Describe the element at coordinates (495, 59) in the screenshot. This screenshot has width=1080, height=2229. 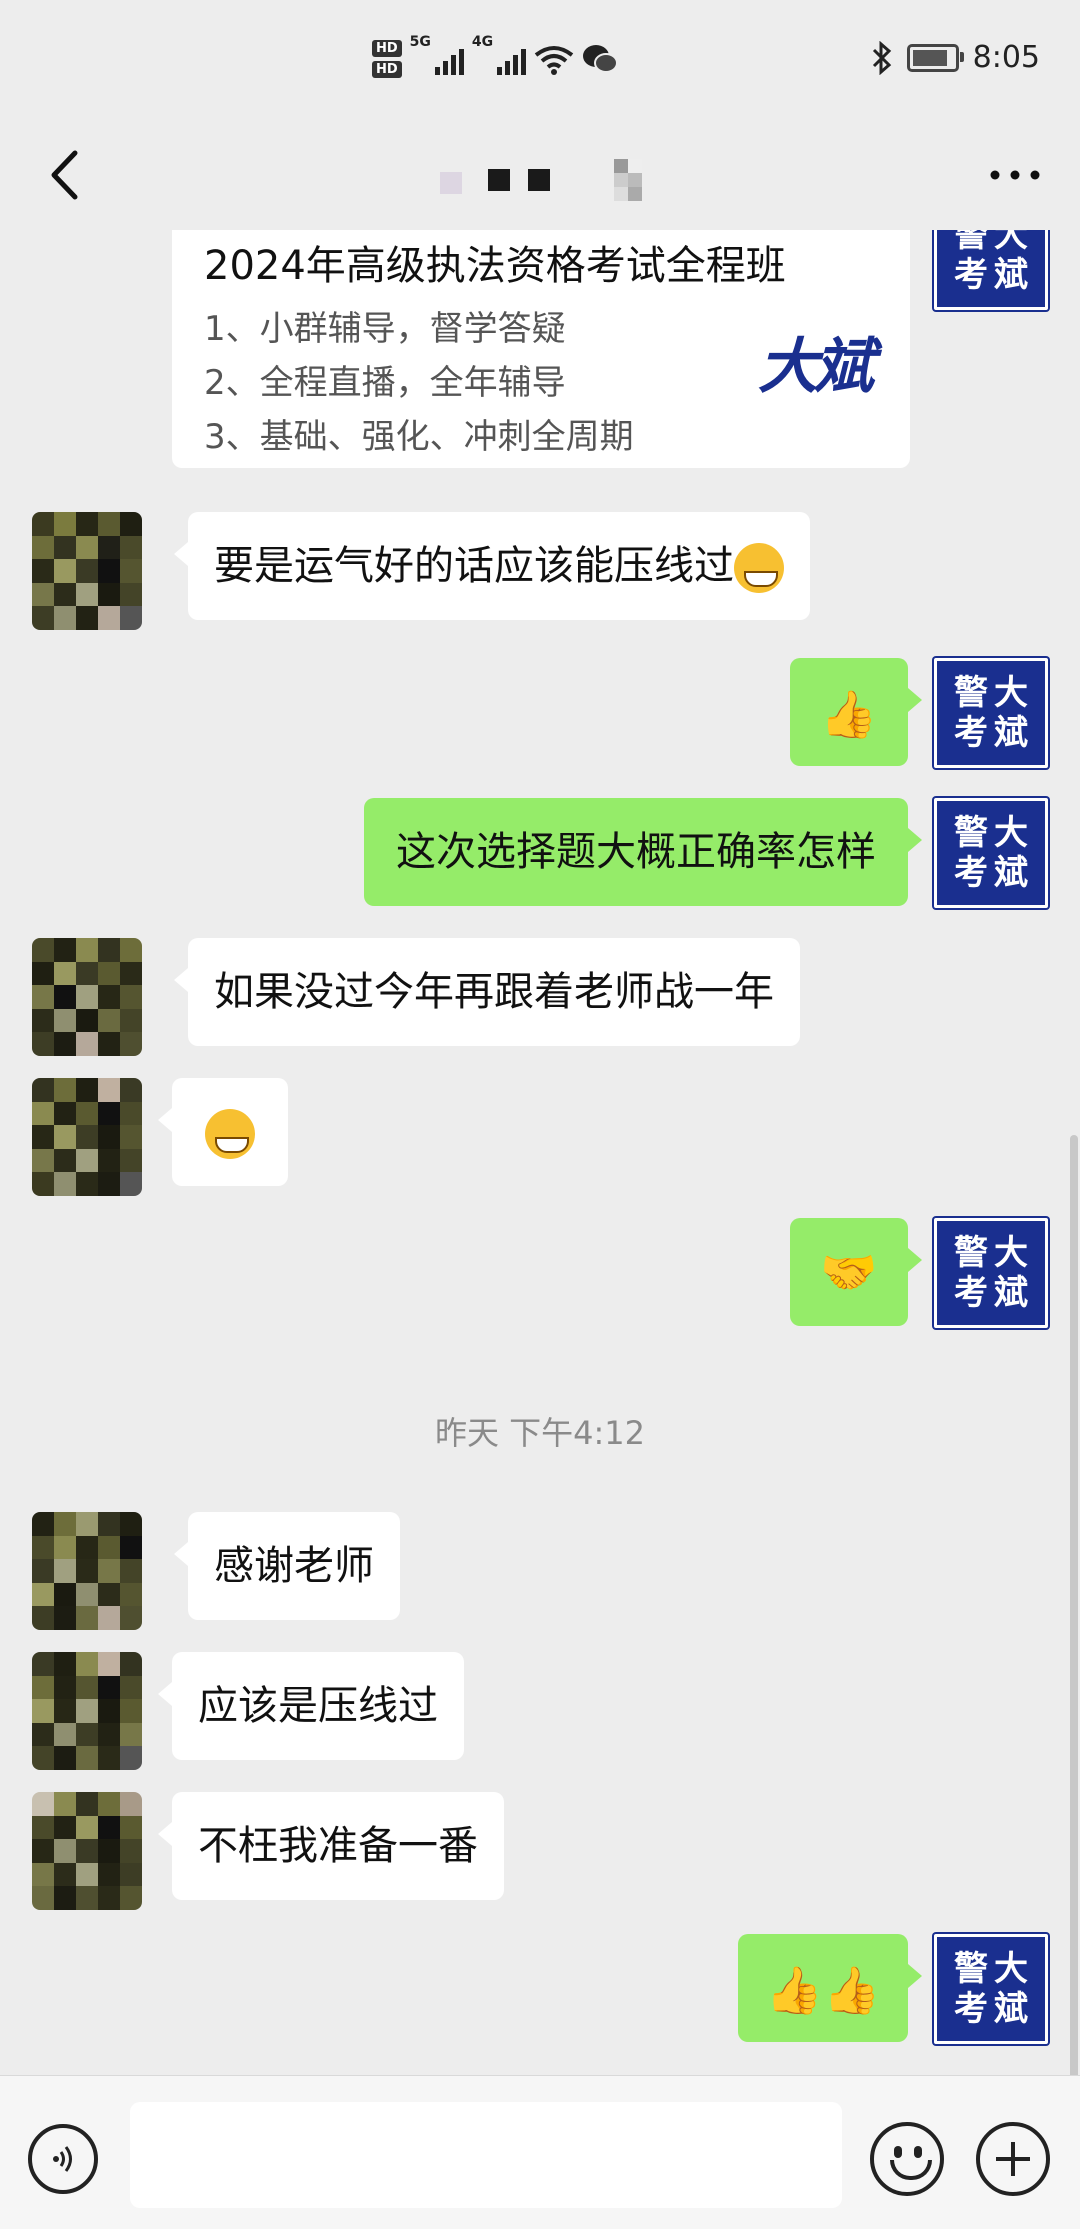
I see `status-indicators: HD HD 5G 4G` at that location.